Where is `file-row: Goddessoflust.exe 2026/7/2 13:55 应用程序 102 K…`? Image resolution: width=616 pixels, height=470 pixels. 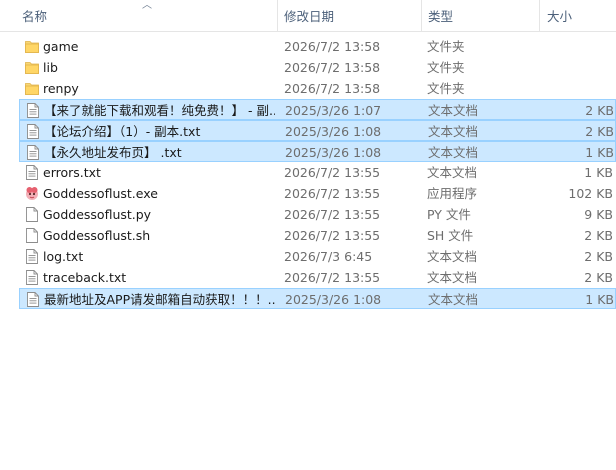
file-row: Goddessoflust.exe 2026/7/2 13:55 应用程序 102 K… is located at coordinates (317, 193).